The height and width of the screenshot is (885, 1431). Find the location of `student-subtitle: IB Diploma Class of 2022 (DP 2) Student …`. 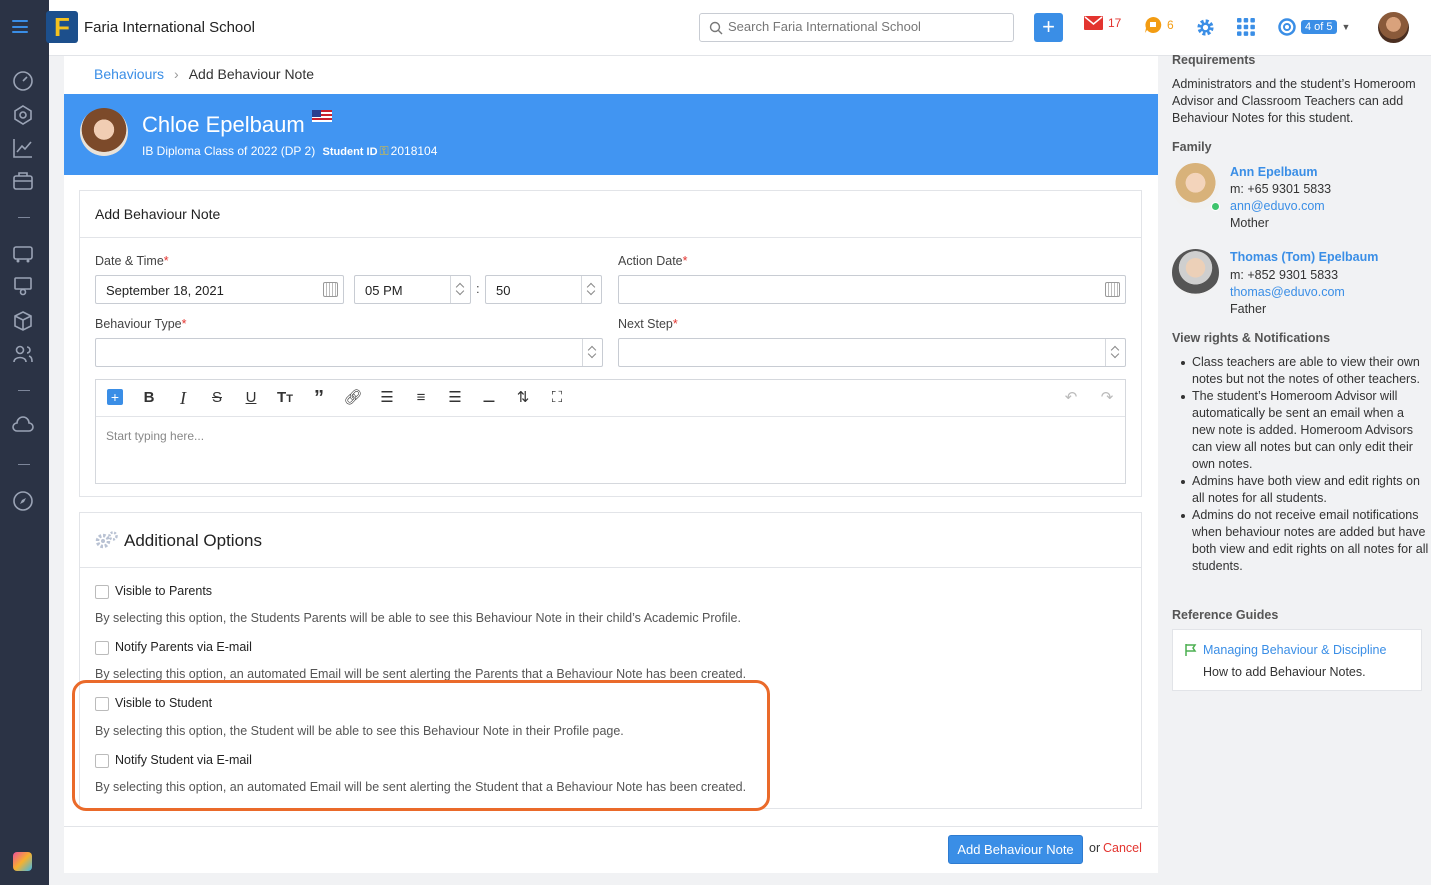

student-subtitle: IB Diploma Class of 2022 (DP 2) Student … is located at coordinates (289, 151).